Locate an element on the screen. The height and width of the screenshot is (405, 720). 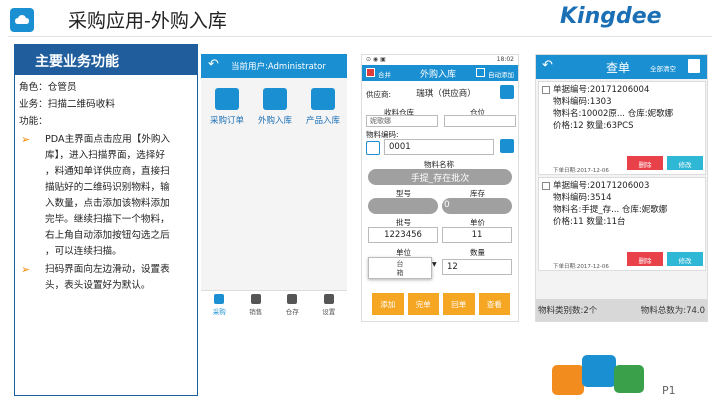
action-bar: 添加 完单 回单 查看 is located at coordinates (441, 304).